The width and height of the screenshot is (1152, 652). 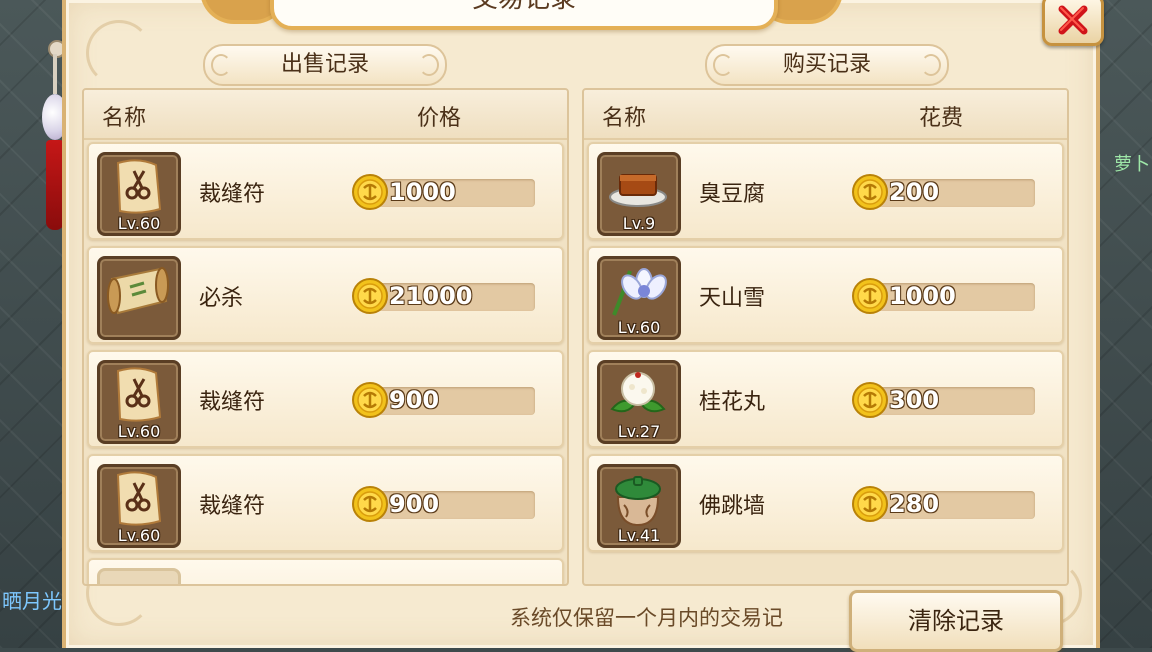 I want to click on buy-records-label: 购买记录, so click(x=827, y=65).